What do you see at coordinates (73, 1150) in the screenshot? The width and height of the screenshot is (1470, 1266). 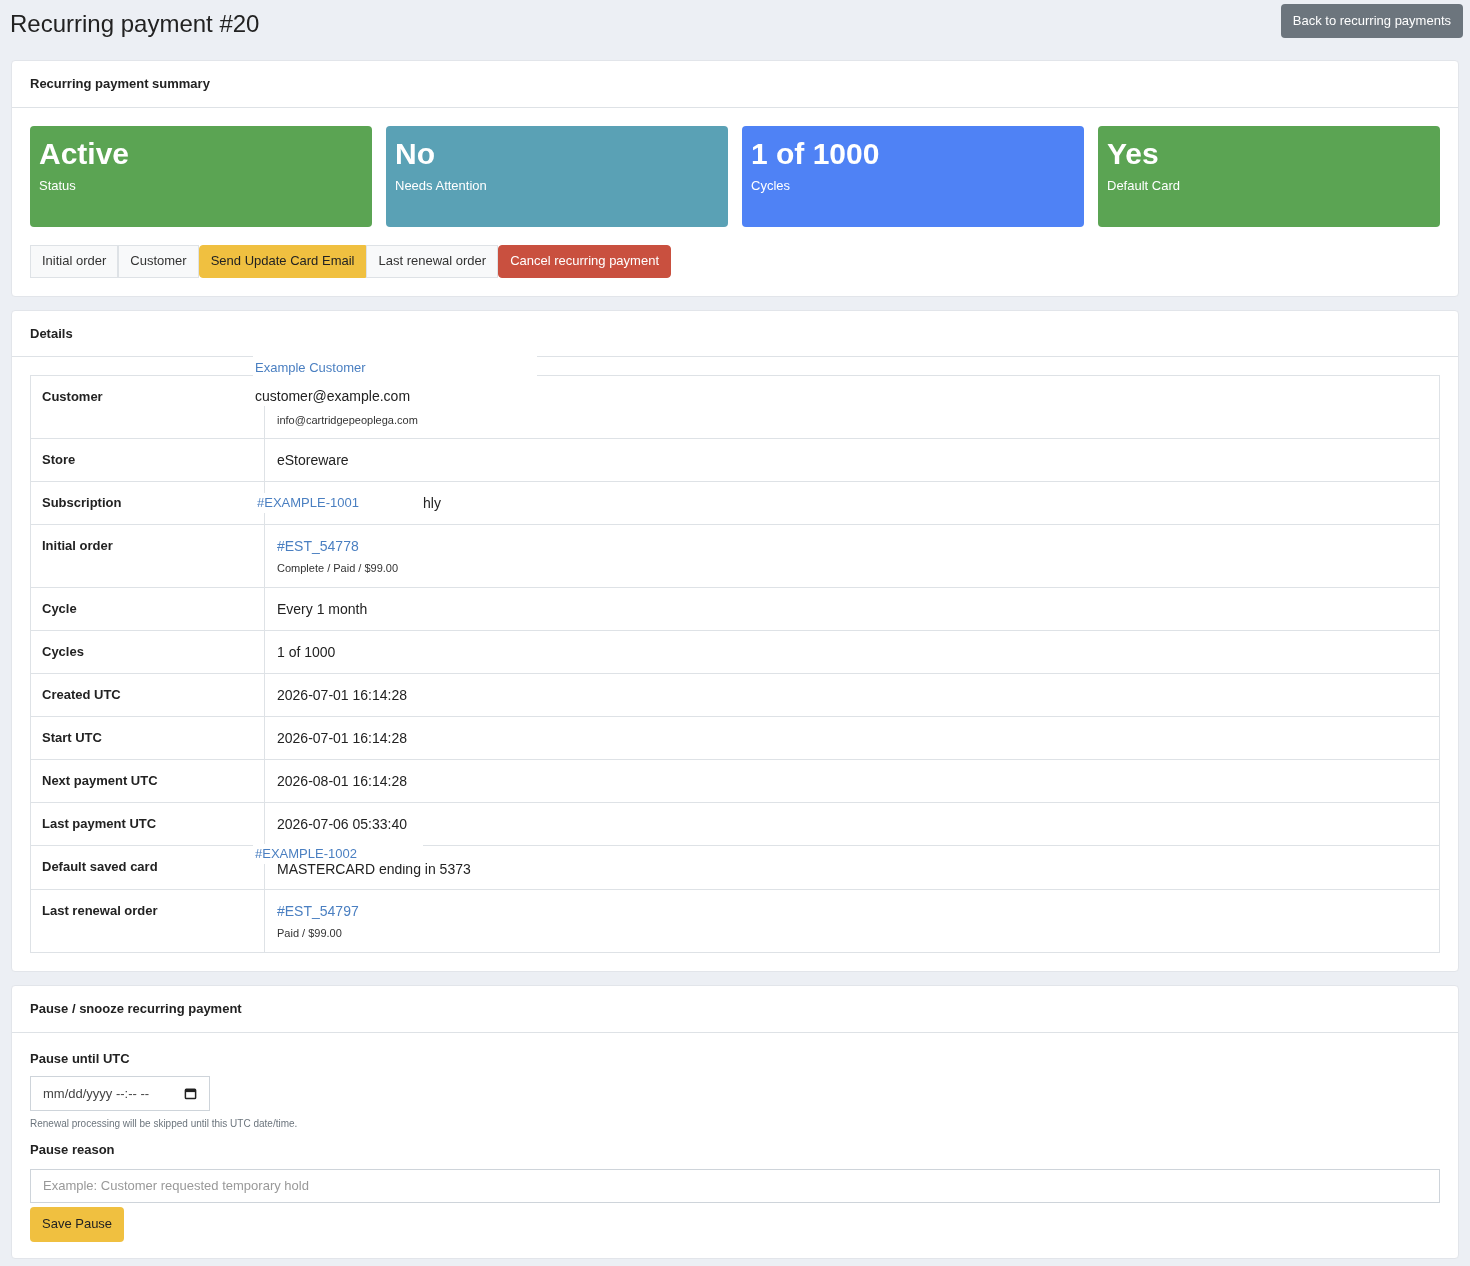 I see `field-label: Pause reason` at bounding box center [73, 1150].